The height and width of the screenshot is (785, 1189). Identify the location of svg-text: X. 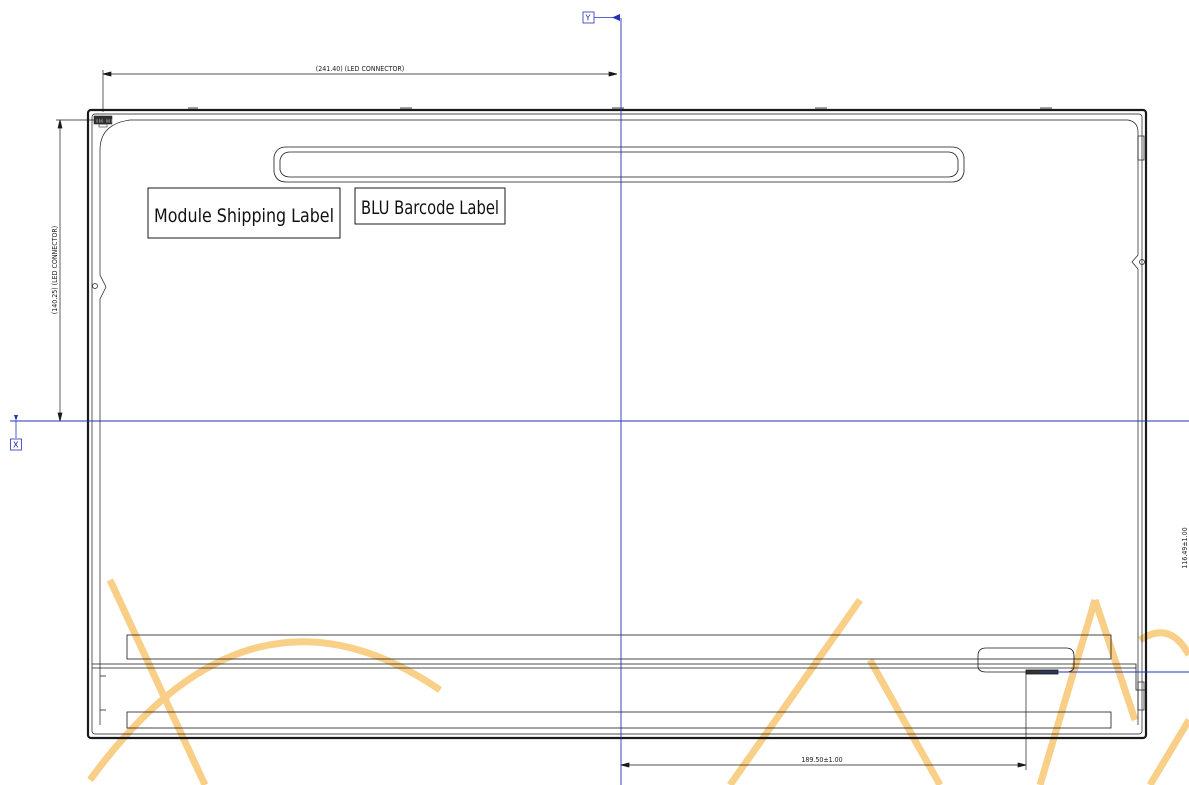
(16, 445).